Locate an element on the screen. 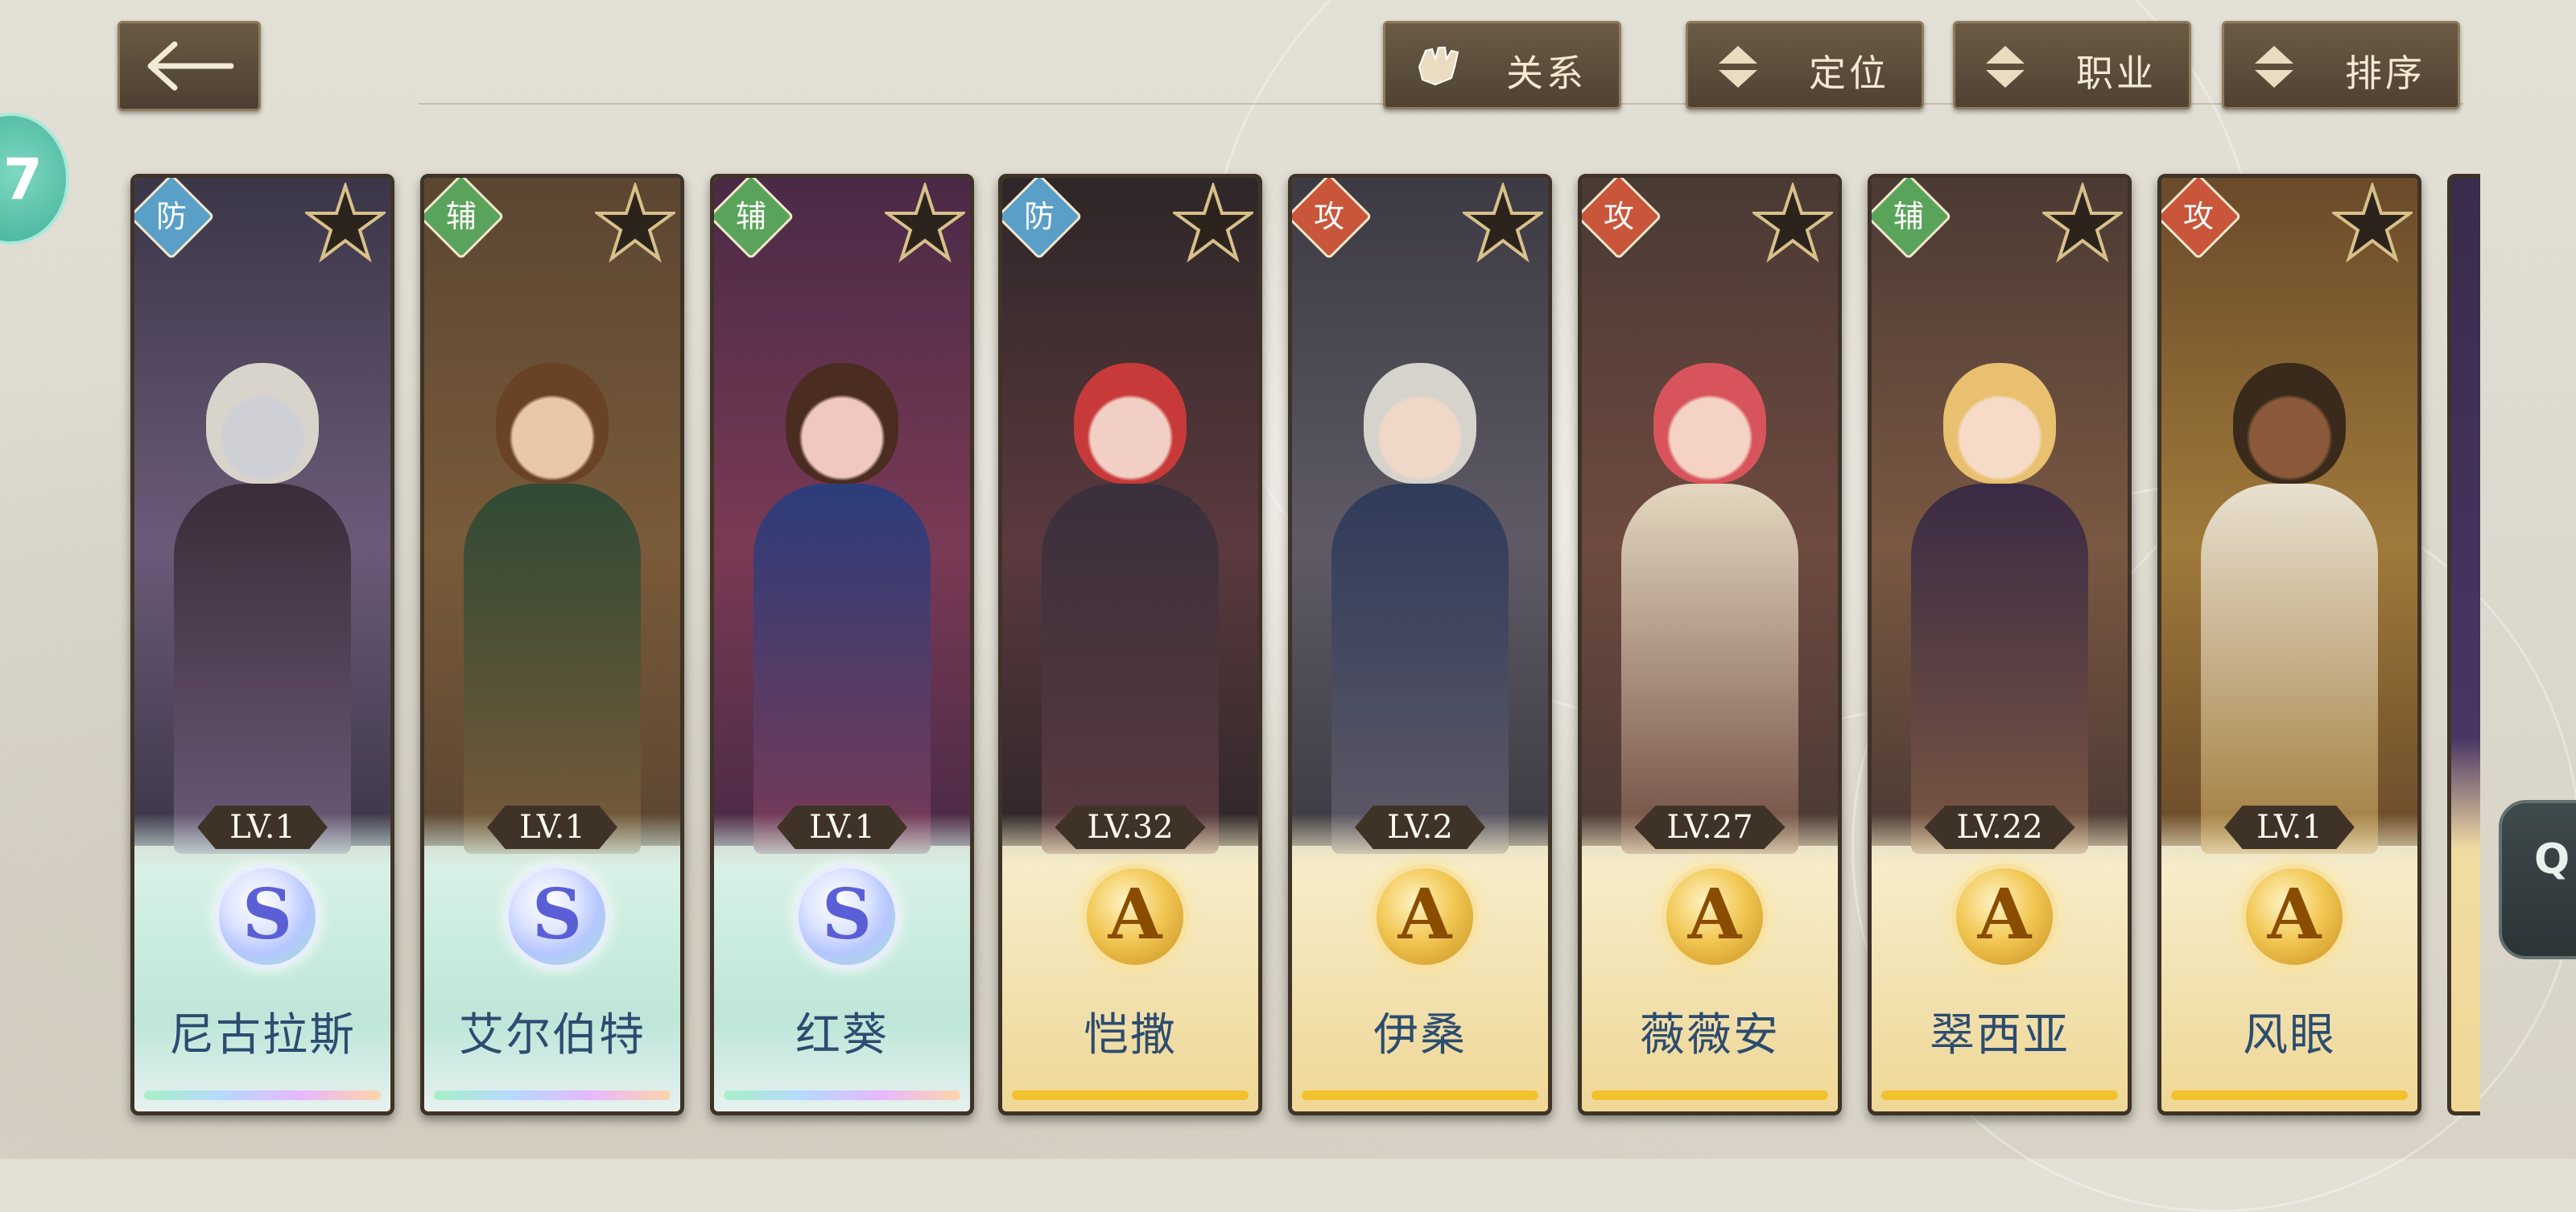  sort-button-label: 排序 is located at coordinates (2385, 73).